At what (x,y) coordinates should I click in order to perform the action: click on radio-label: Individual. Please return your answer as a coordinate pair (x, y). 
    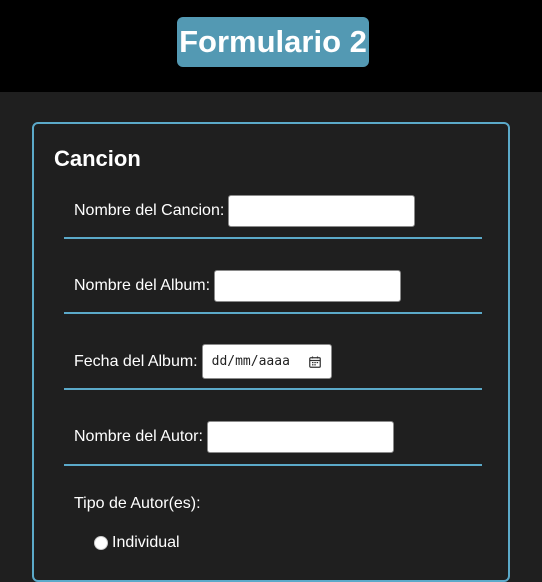
    Looking at the image, I should click on (146, 542).